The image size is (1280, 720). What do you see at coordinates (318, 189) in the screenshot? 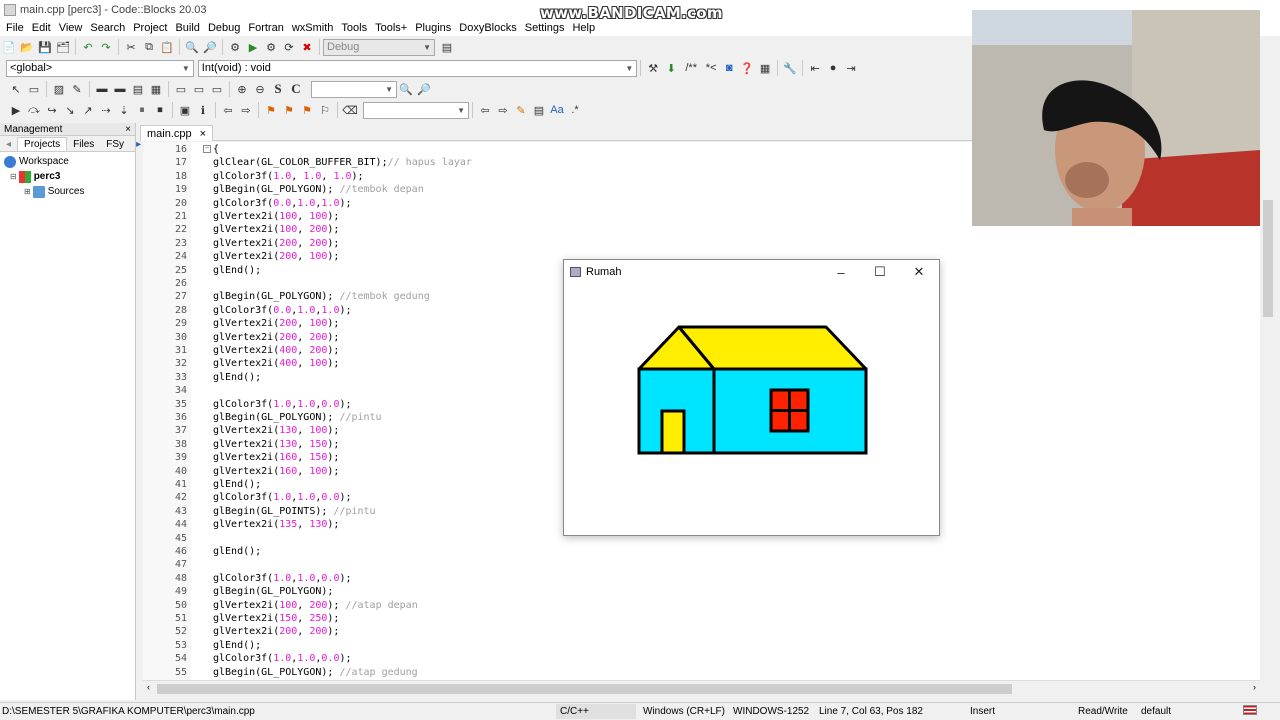
I see `code-line: glBegin(GL_POLYGON); //tembok depan` at bounding box center [318, 189].